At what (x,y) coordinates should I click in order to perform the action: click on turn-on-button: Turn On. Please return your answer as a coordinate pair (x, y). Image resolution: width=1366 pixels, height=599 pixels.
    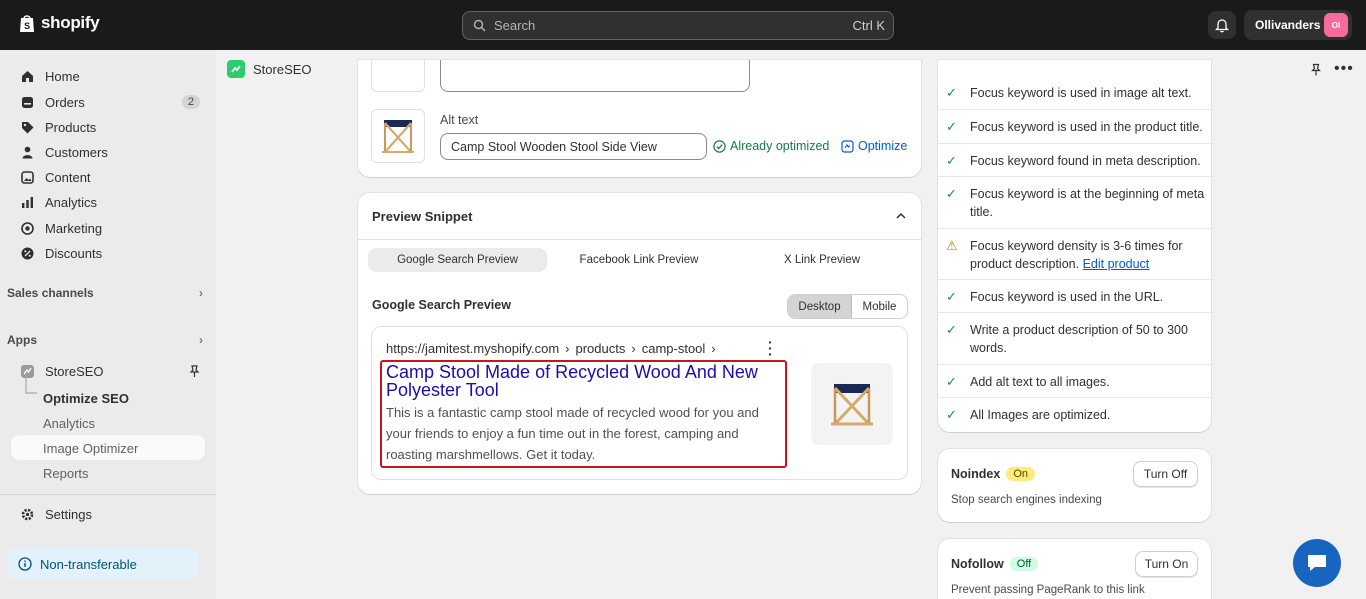
    Looking at the image, I should click on (1166, 564).